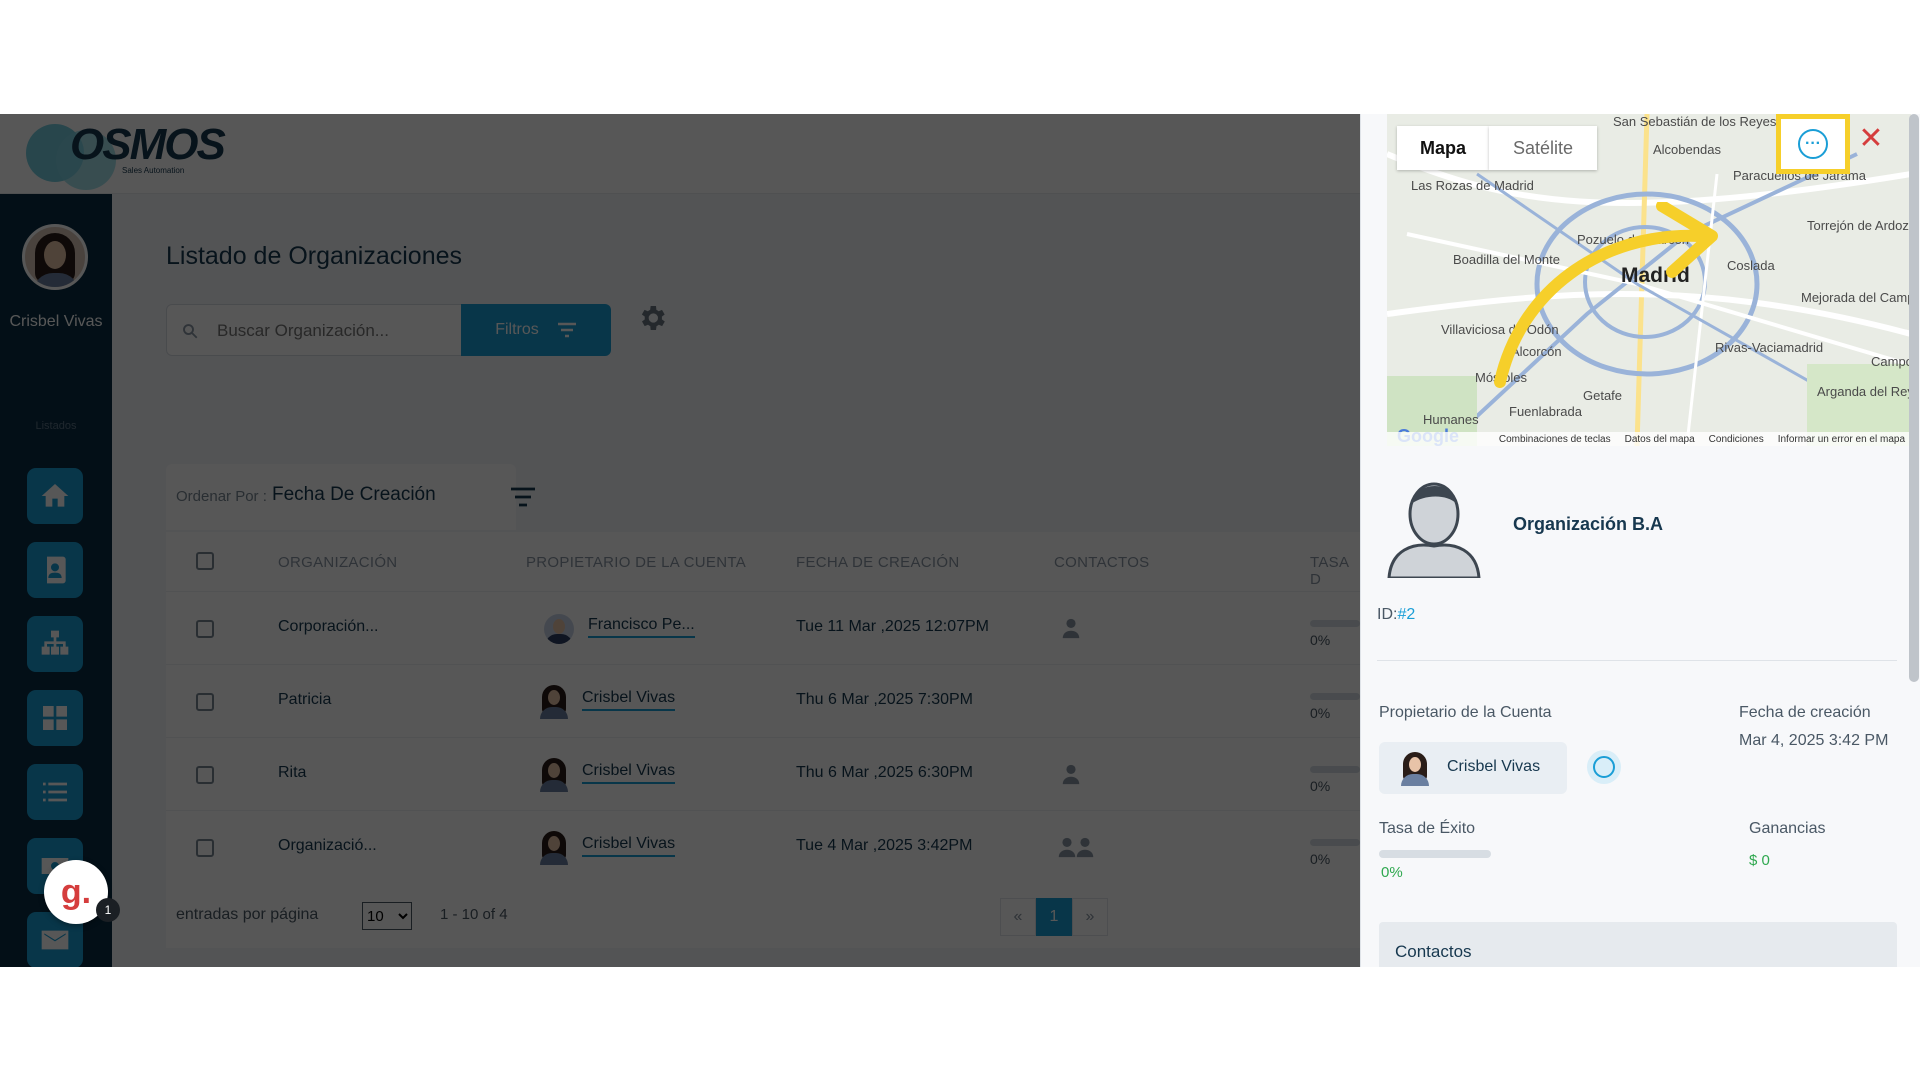  Describe the element at coordinates (1637, 660) in the screenshot. I see `divider` at that location.